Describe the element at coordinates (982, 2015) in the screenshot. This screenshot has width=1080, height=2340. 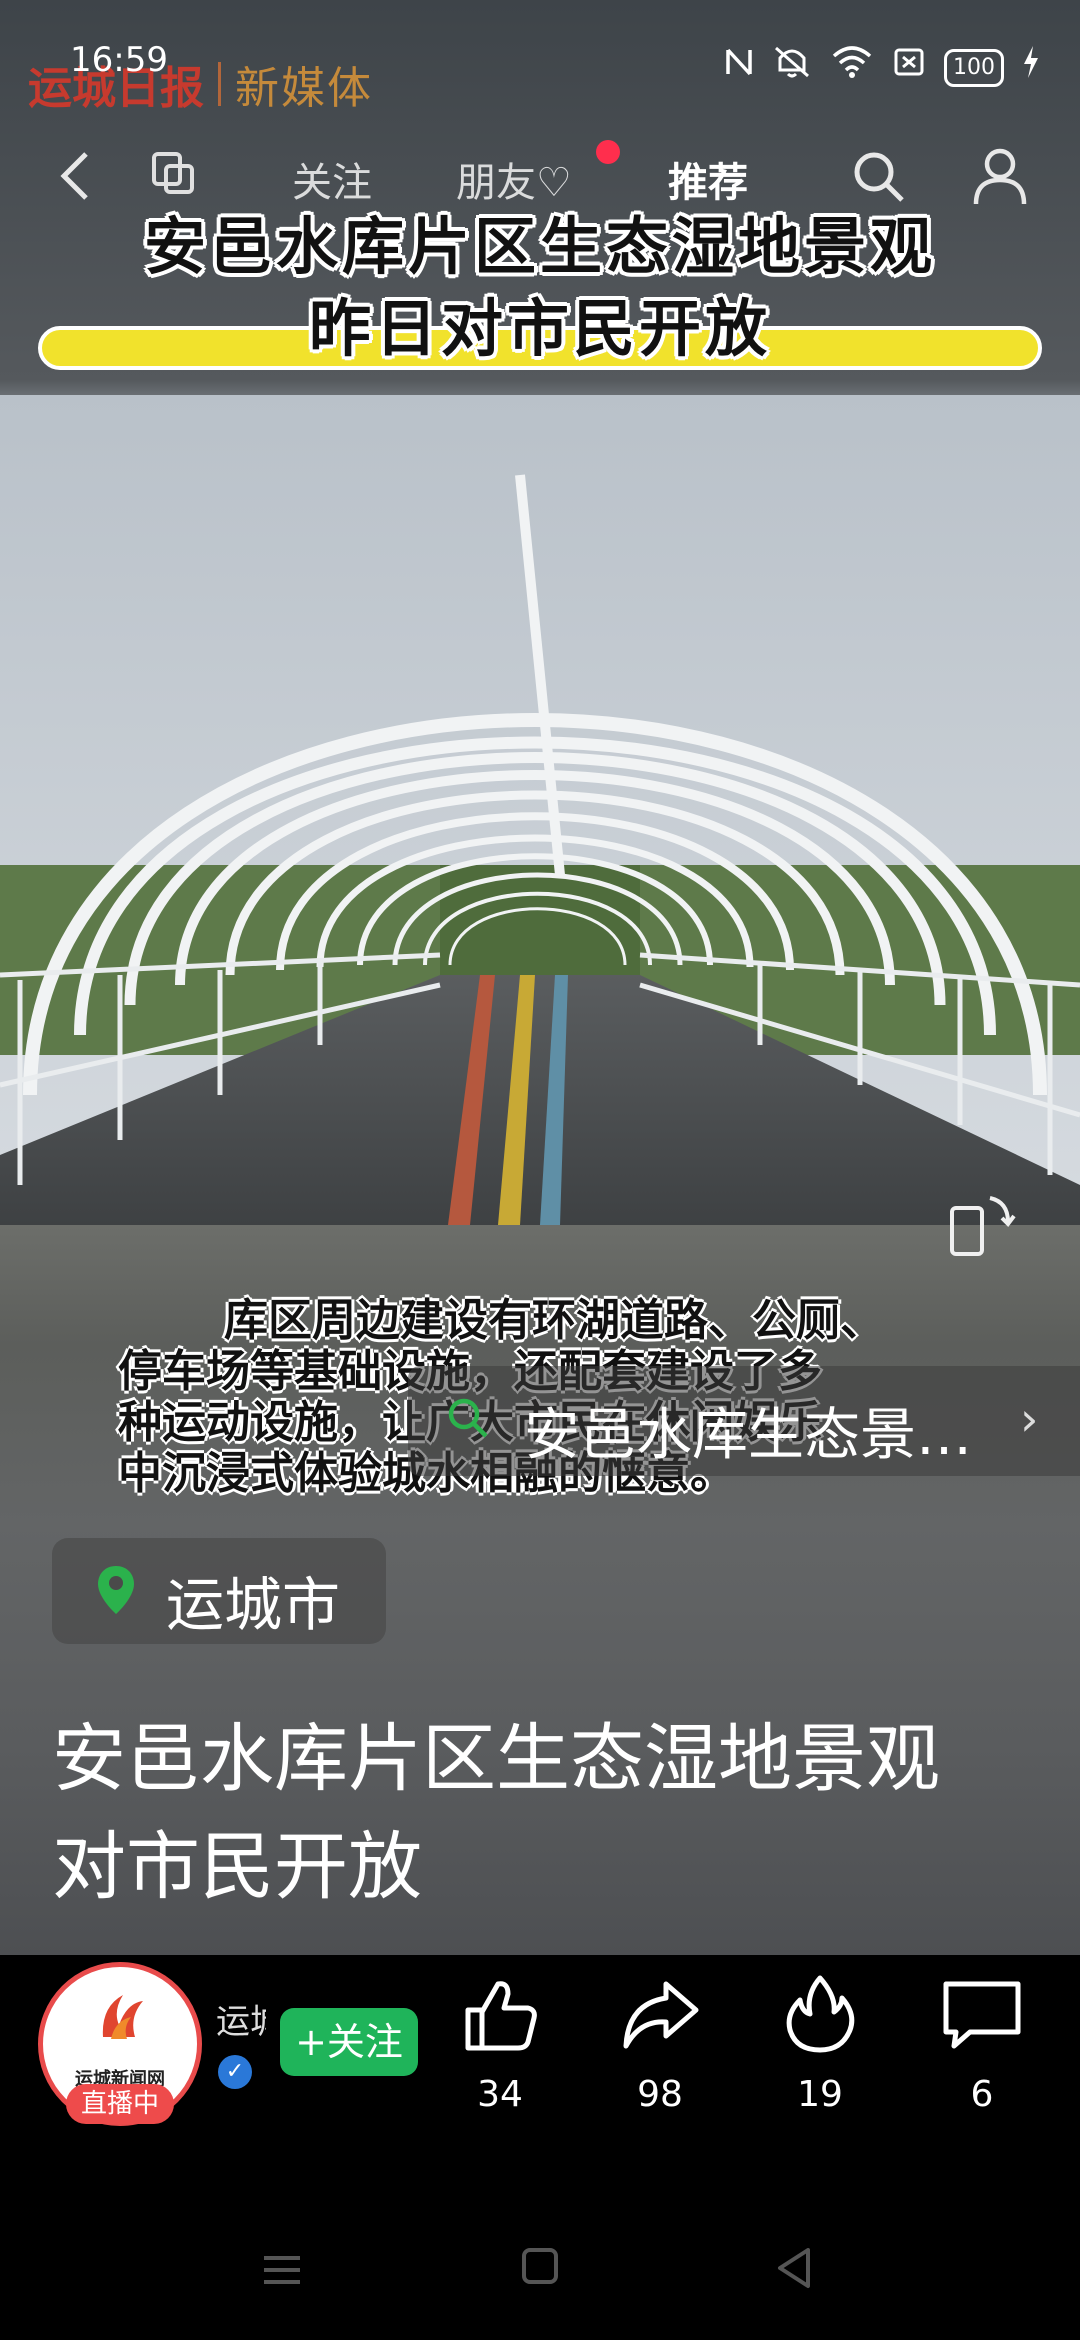
I see `comment-bubble-icon` at that location.